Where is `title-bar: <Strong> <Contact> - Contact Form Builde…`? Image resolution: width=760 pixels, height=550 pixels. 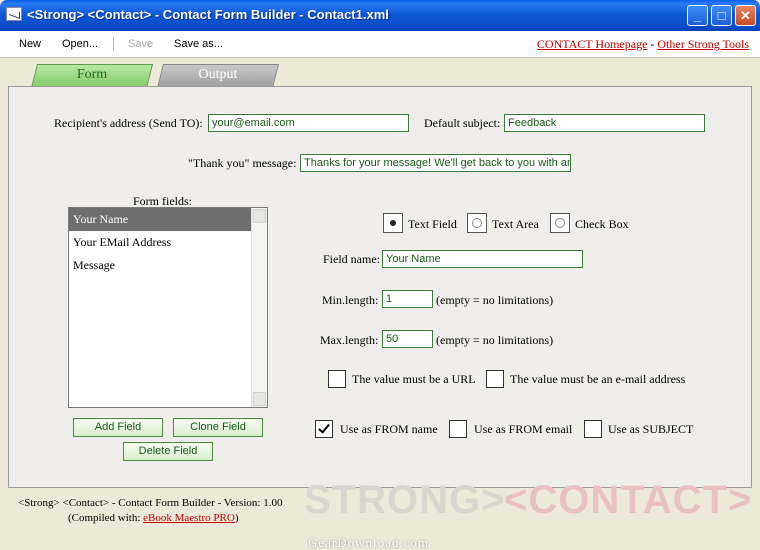
title-bar: <Strong> <Contact> - Contact Form Builde… is located at coordinates (380, 15).